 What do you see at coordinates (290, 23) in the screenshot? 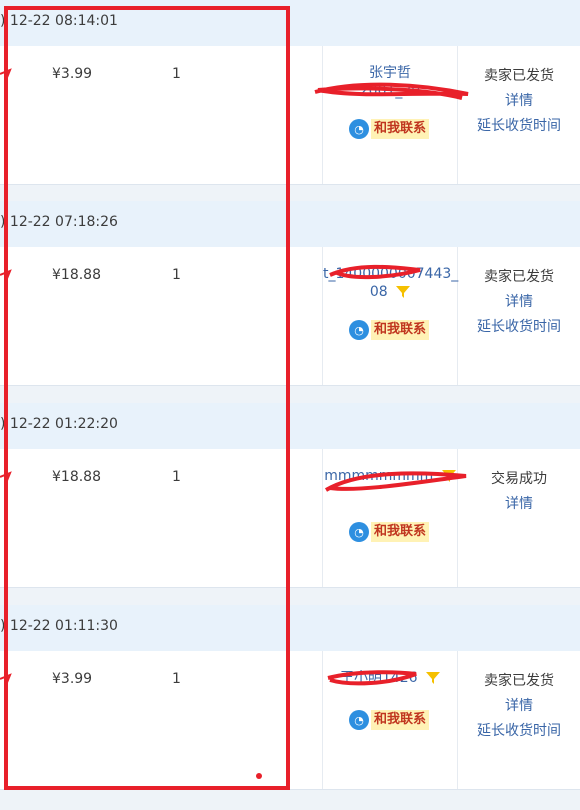
I see `order-header: ) 12-22 08:14:01` at bounding box center [290, 23].